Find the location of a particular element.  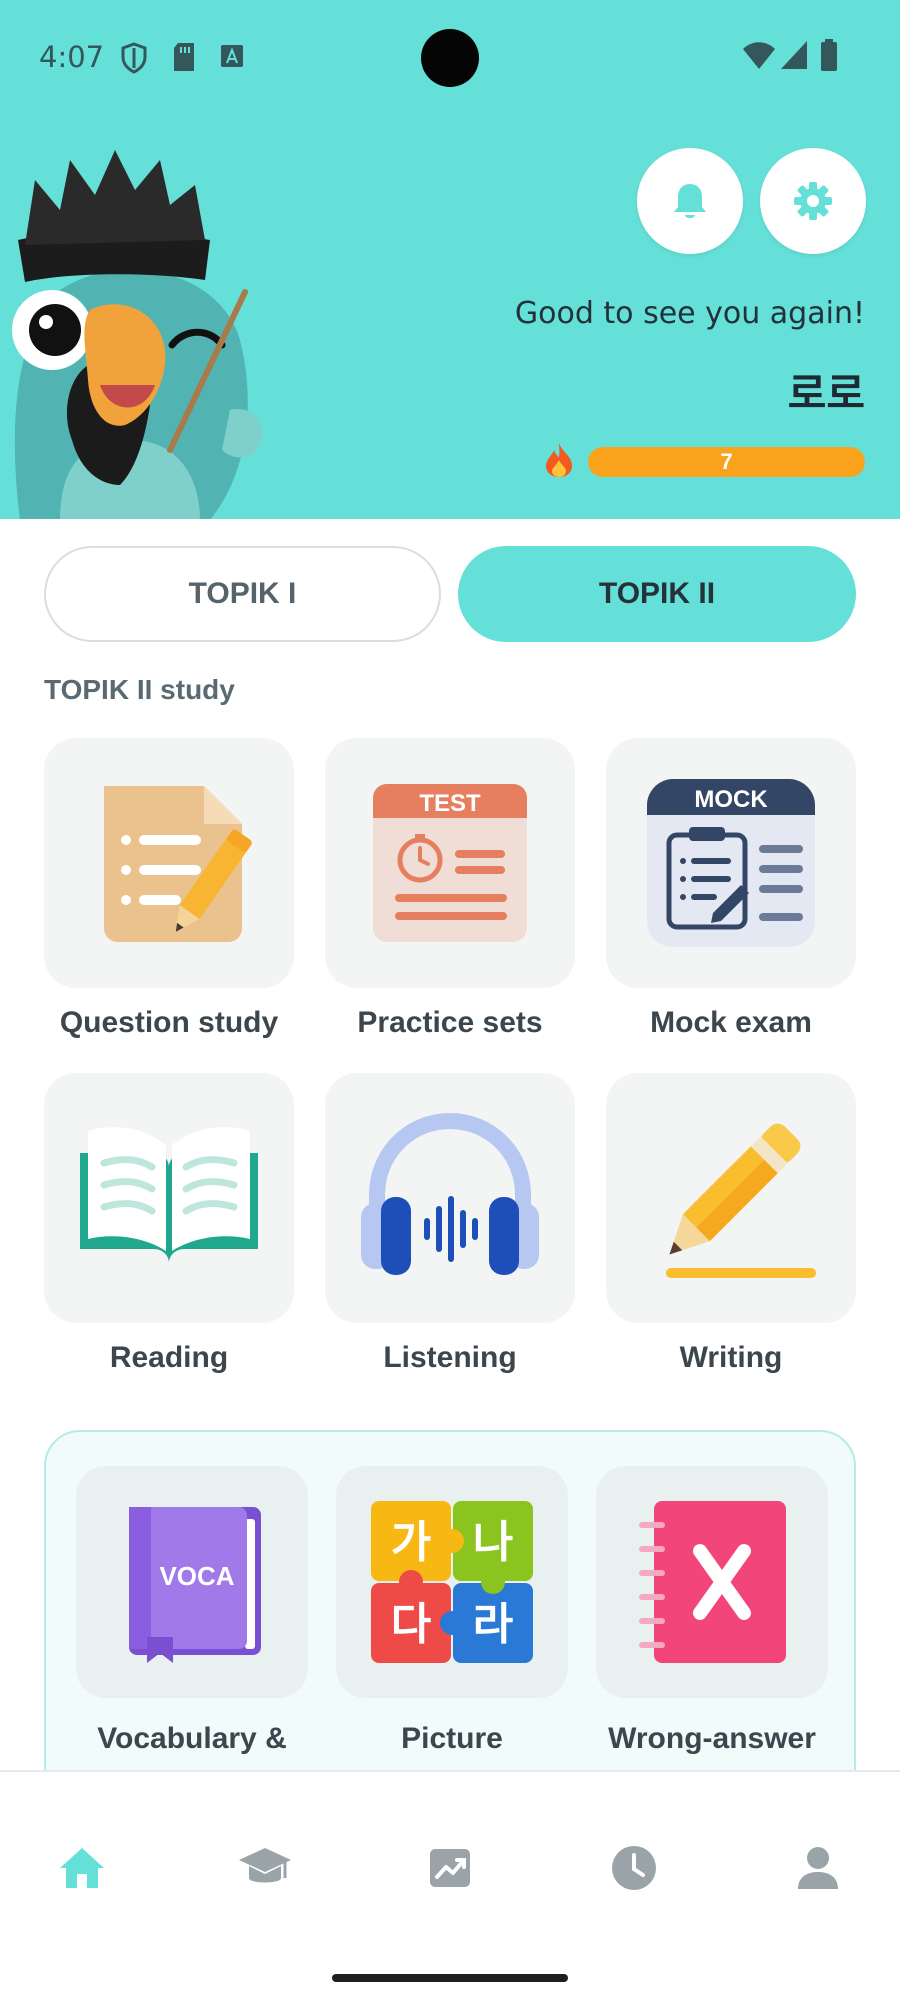

battery-icon is located at coordinates (829, 55).